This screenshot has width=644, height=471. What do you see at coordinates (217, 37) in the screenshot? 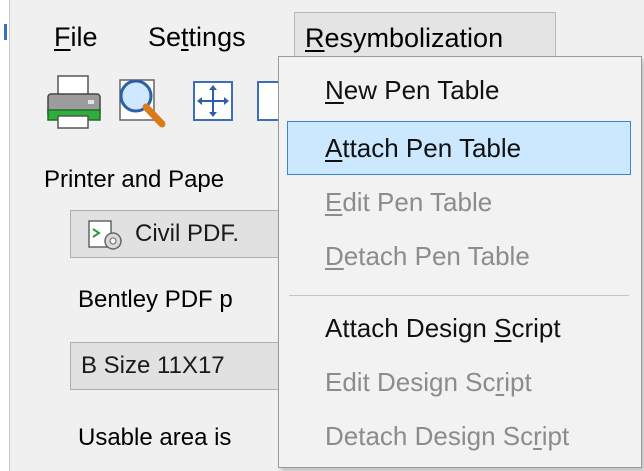
I see `menu-settings-post: tings` at bounding box center [217, 37].